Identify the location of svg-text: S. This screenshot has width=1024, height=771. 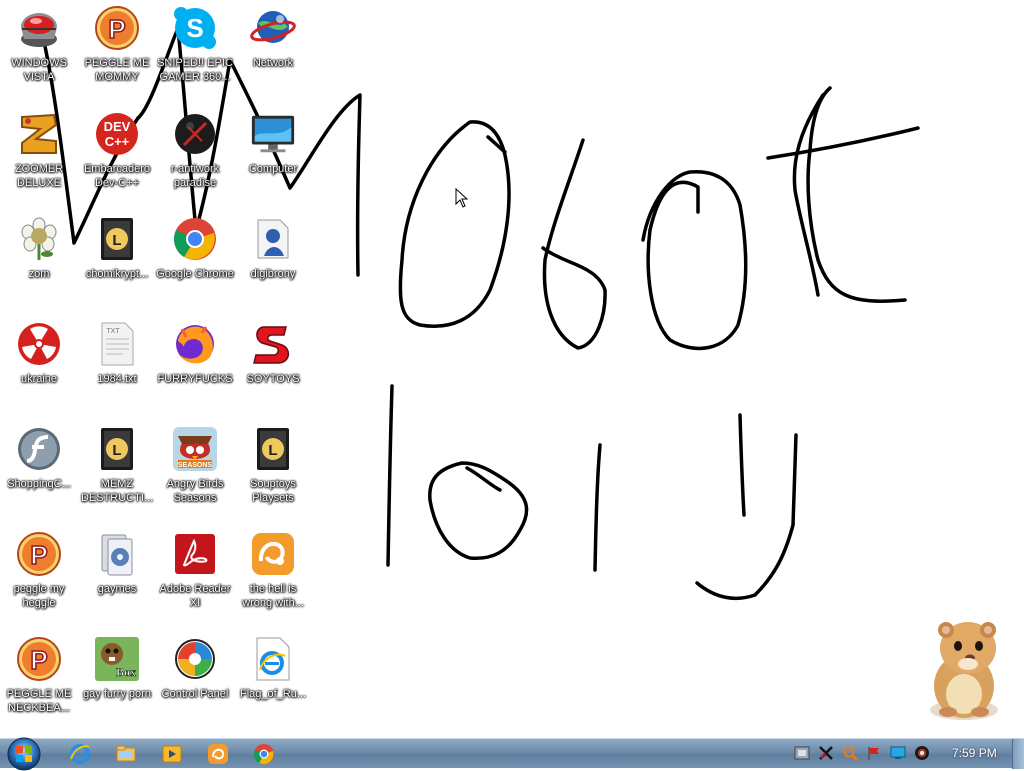
(194, 28).